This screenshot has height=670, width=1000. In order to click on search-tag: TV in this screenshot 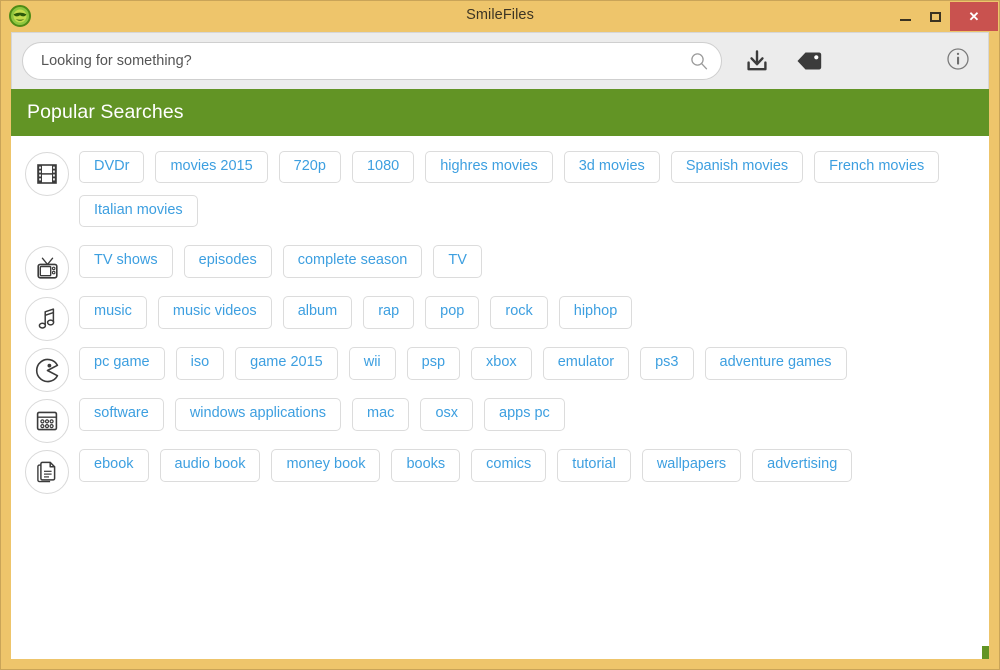, I will do `click(457, 261)`.